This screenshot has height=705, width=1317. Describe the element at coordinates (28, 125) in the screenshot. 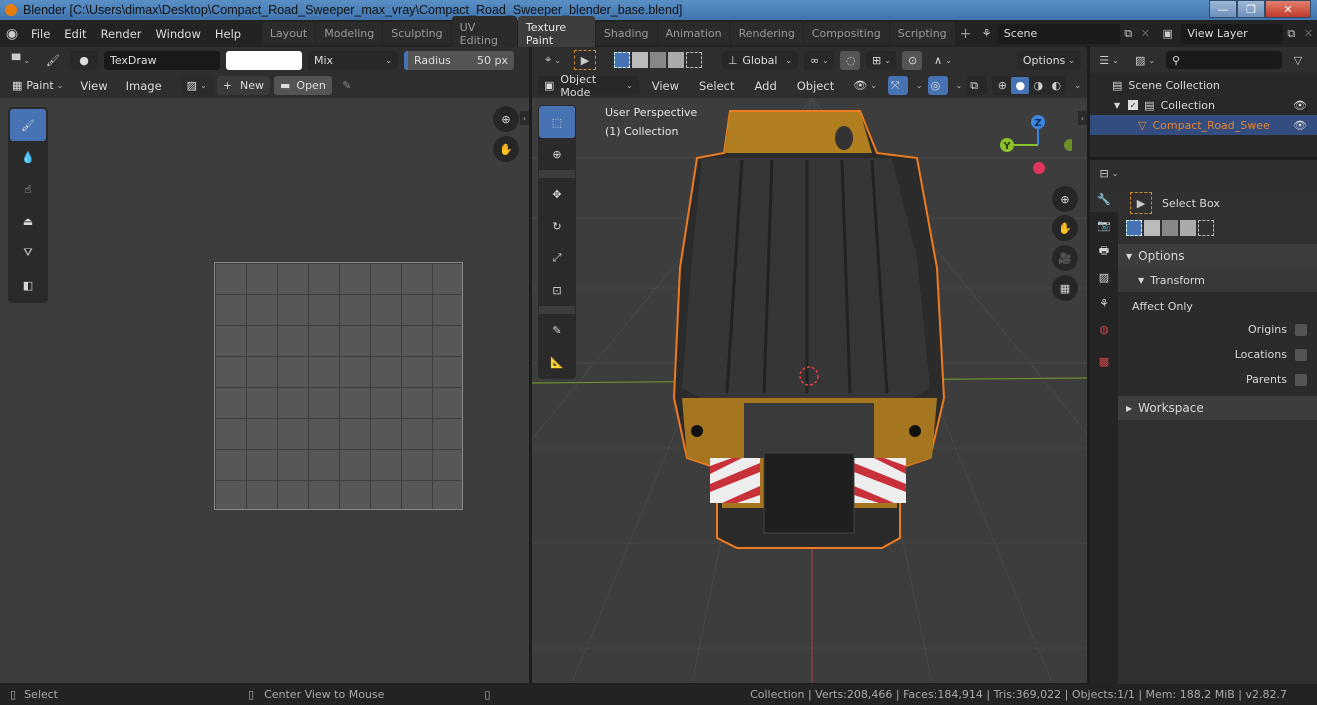

I see `draw-tool-icon: 🖌` at that location.